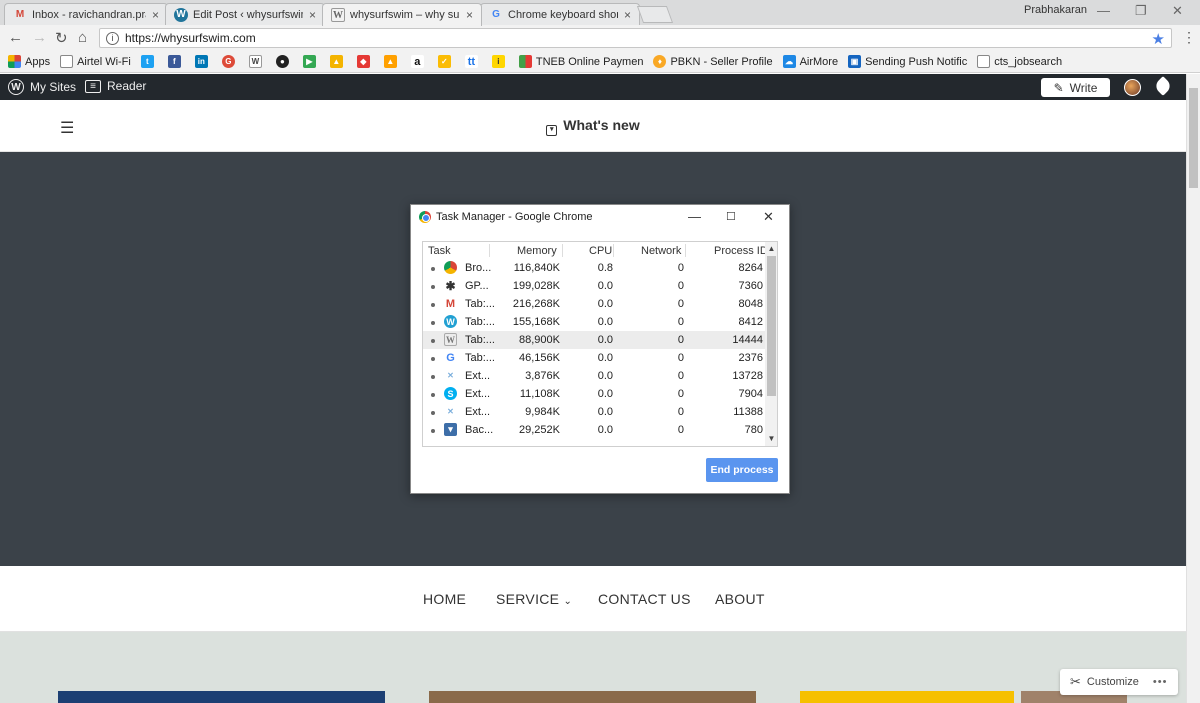 The image size is (1200, 703). What do you see at coordinates (450, 357) in the screenshot?
I see `google-icon: G` at bounding box center [450, 357].